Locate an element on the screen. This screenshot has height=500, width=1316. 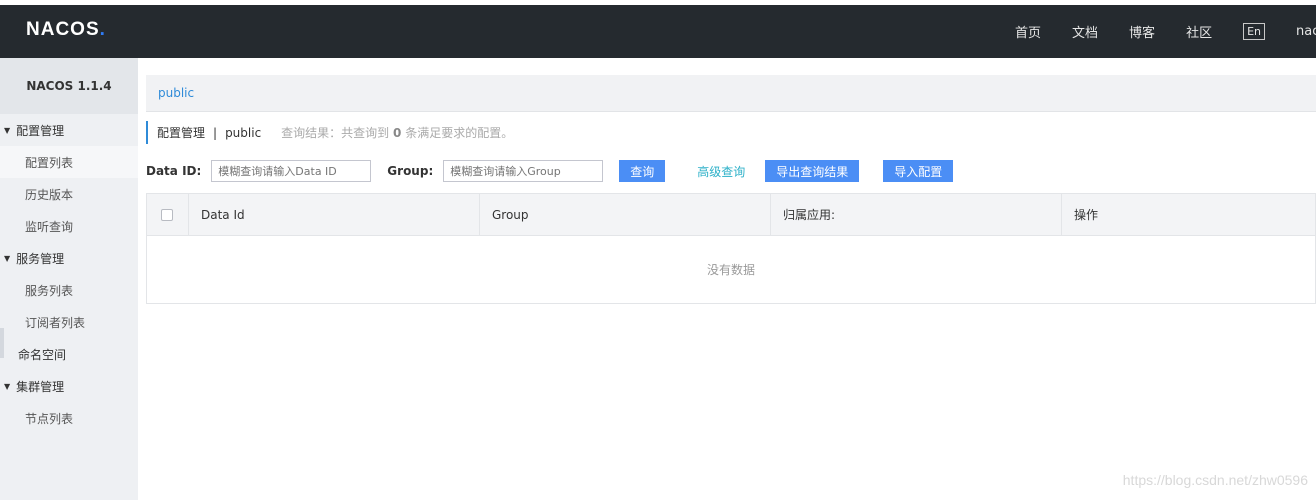
dataid-input is located at coordinates (291, 171).